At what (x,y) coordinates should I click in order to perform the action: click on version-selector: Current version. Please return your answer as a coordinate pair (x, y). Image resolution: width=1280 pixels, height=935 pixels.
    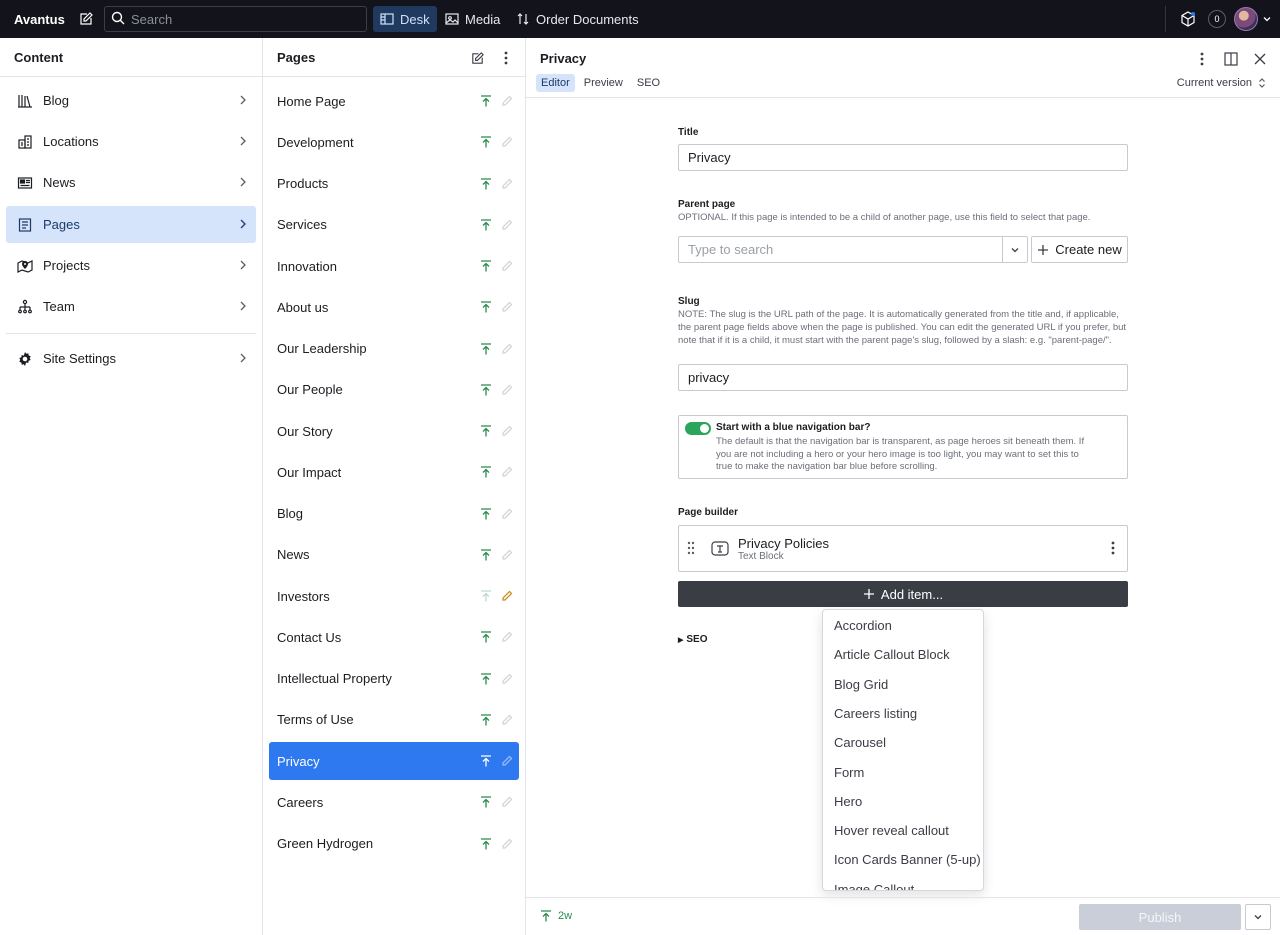
    Looking at the image, I should click on (1221, 83).